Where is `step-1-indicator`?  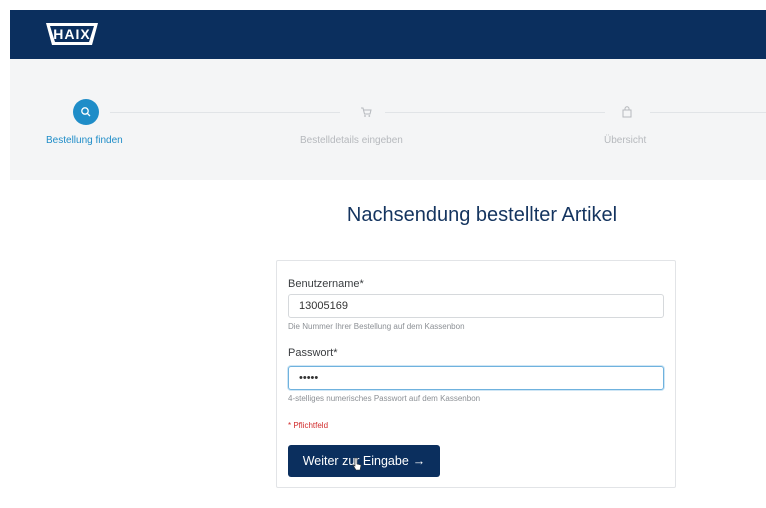
step-1-indicator is located at coordinates (86, 112).